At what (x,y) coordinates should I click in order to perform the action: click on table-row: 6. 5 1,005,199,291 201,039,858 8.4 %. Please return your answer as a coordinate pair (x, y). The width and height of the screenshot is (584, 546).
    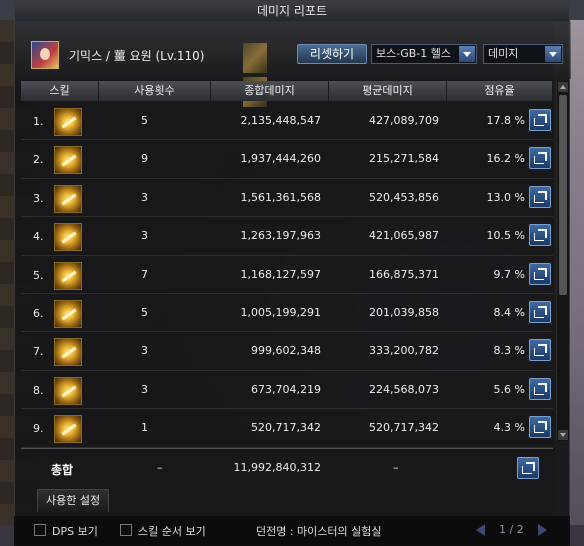
    Looking at the image, I should click on (287, 313).